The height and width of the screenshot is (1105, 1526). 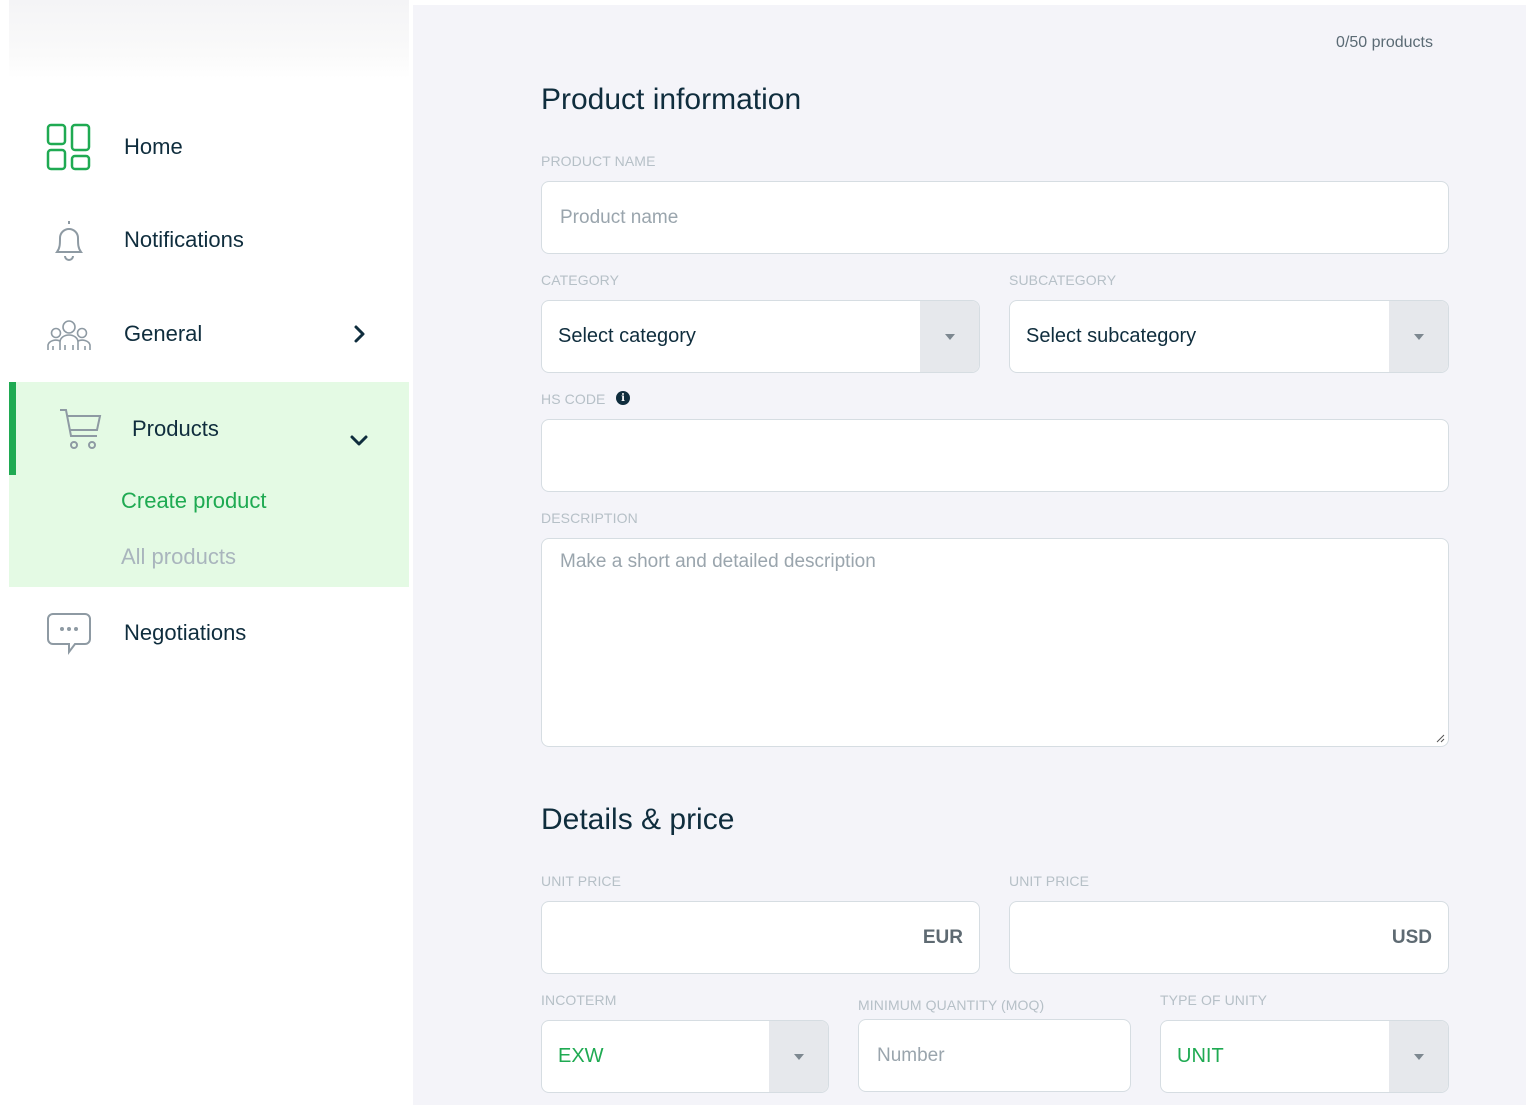 What do you see at coordinates (1111, 336) in the screenshot?
I see `subcategory-value: Select subcategory` at bounding box center [1111, 336].